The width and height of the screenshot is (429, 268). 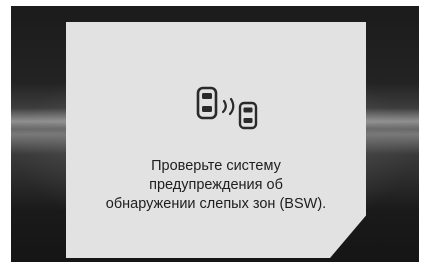 I want to click on warning-message-line-2: предупреждения об, so click(x=216, y=185).